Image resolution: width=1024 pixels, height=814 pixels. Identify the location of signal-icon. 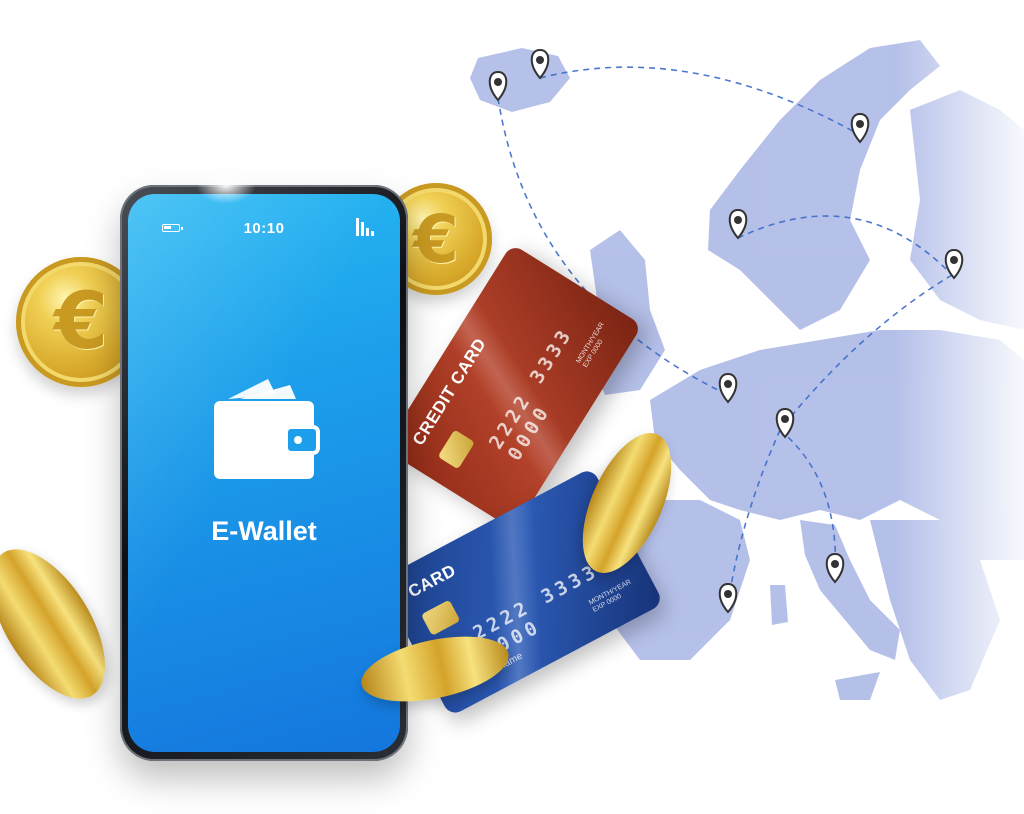
(366, 227).